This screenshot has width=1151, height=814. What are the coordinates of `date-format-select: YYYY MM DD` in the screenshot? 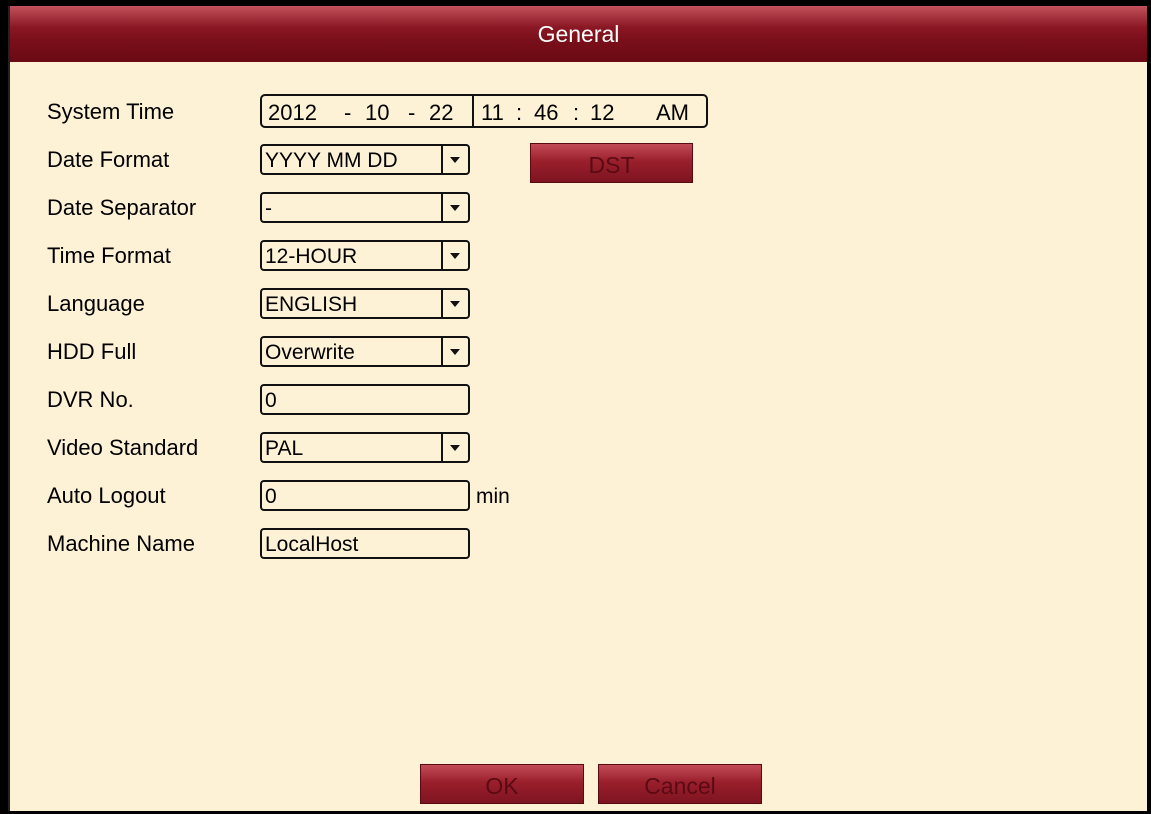 It's located at (365, 159).